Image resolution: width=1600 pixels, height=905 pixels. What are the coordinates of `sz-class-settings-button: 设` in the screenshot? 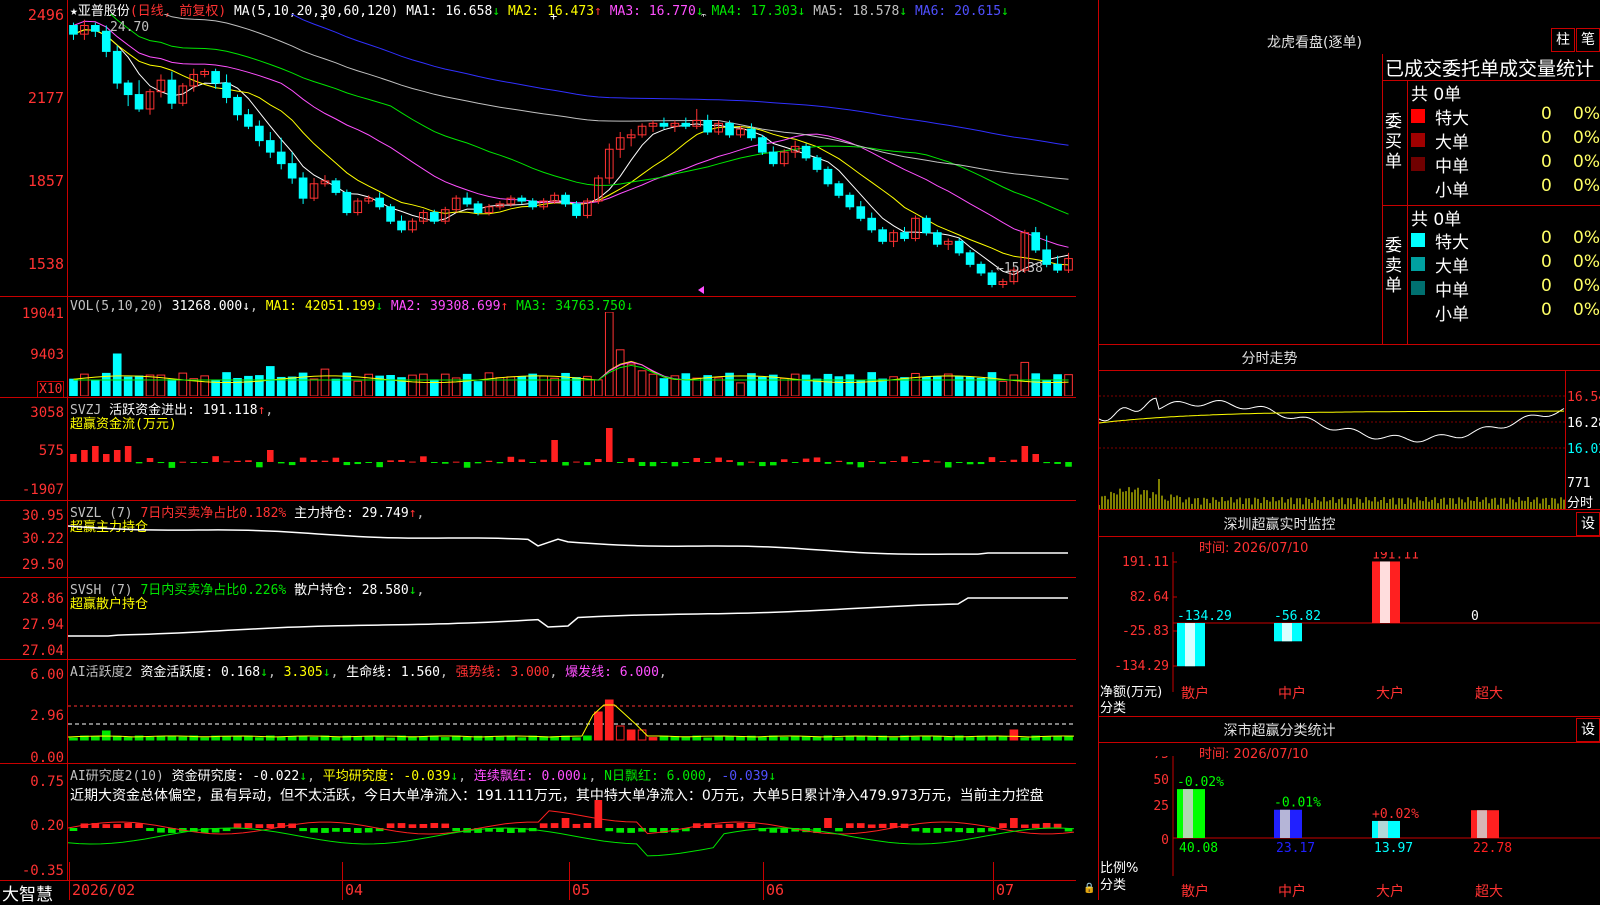 It's located at (1588, 730).